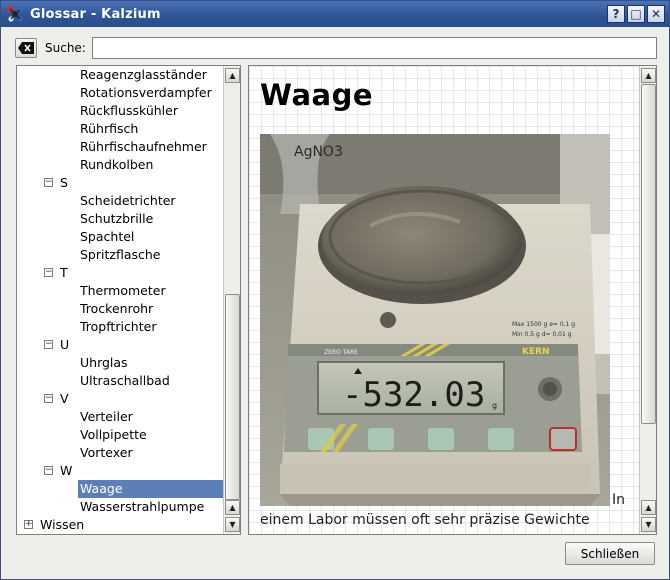 The height and width of the screenshot is (580, 670). What do you see at coordinates (648, 75) in the screenshot?
I see `content-scroll-up-button: ▲` at bounding box center [648, 75].